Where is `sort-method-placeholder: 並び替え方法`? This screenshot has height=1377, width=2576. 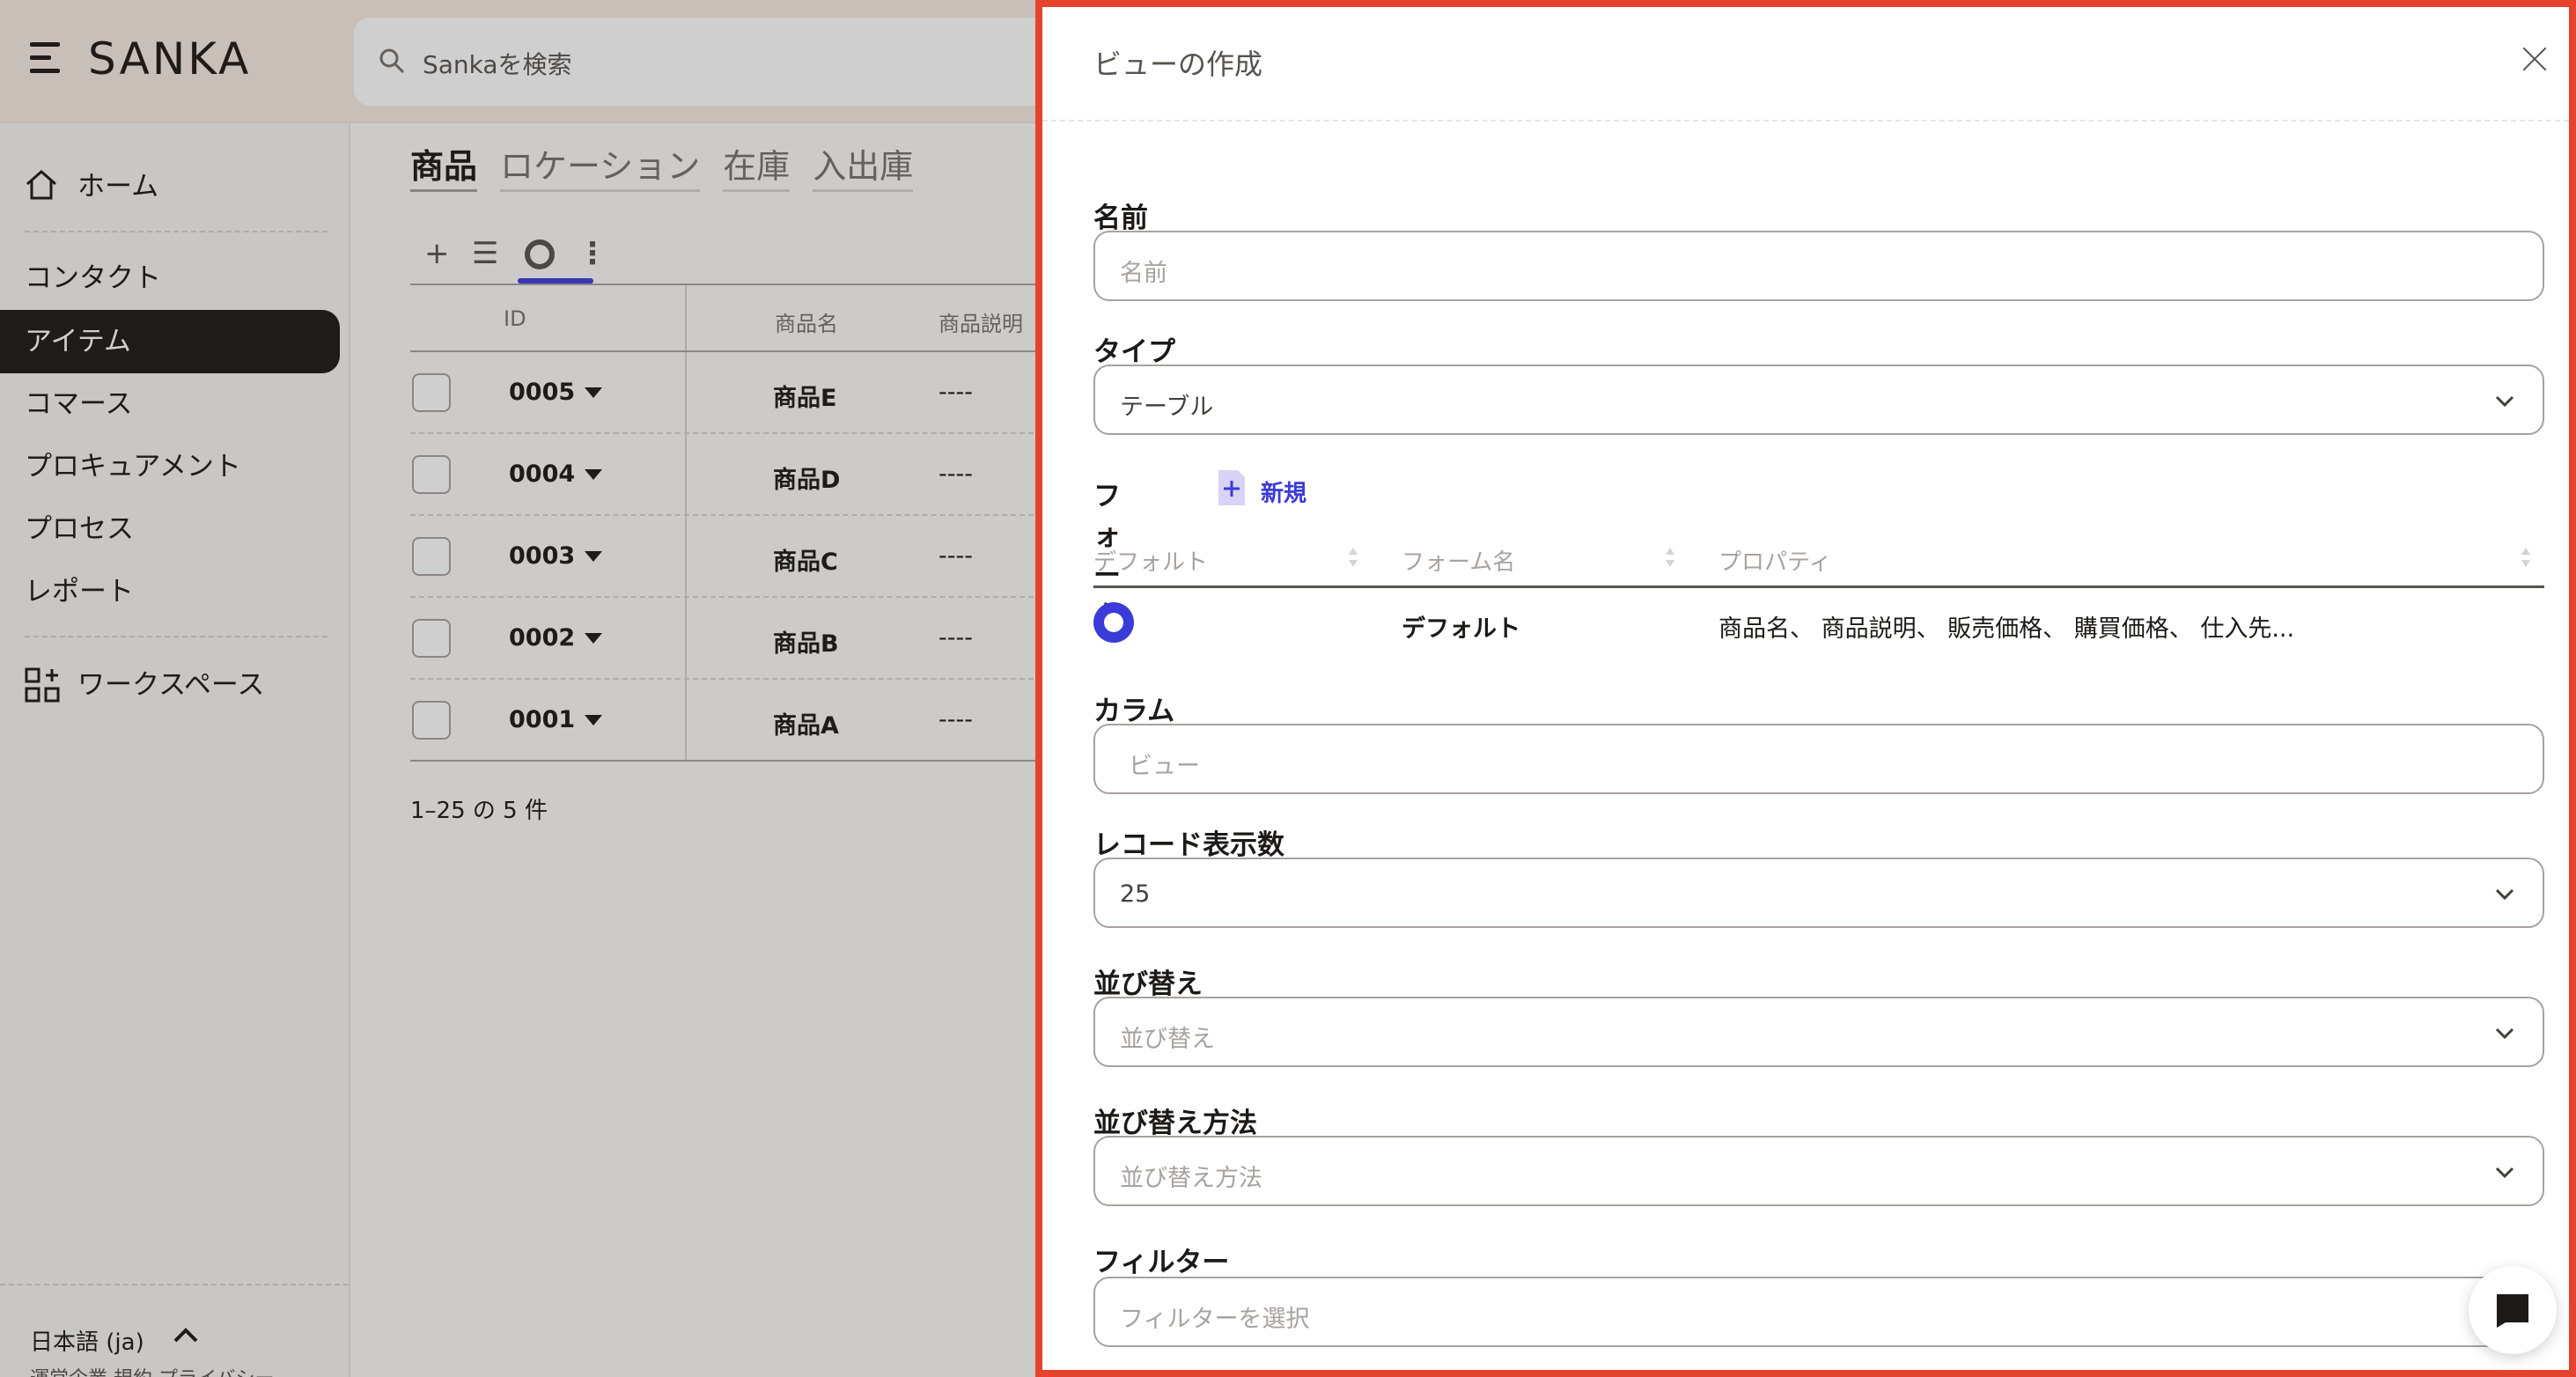
sort-method-placeholder: 並び替え方法 is located at coordinates (1191, 1178).